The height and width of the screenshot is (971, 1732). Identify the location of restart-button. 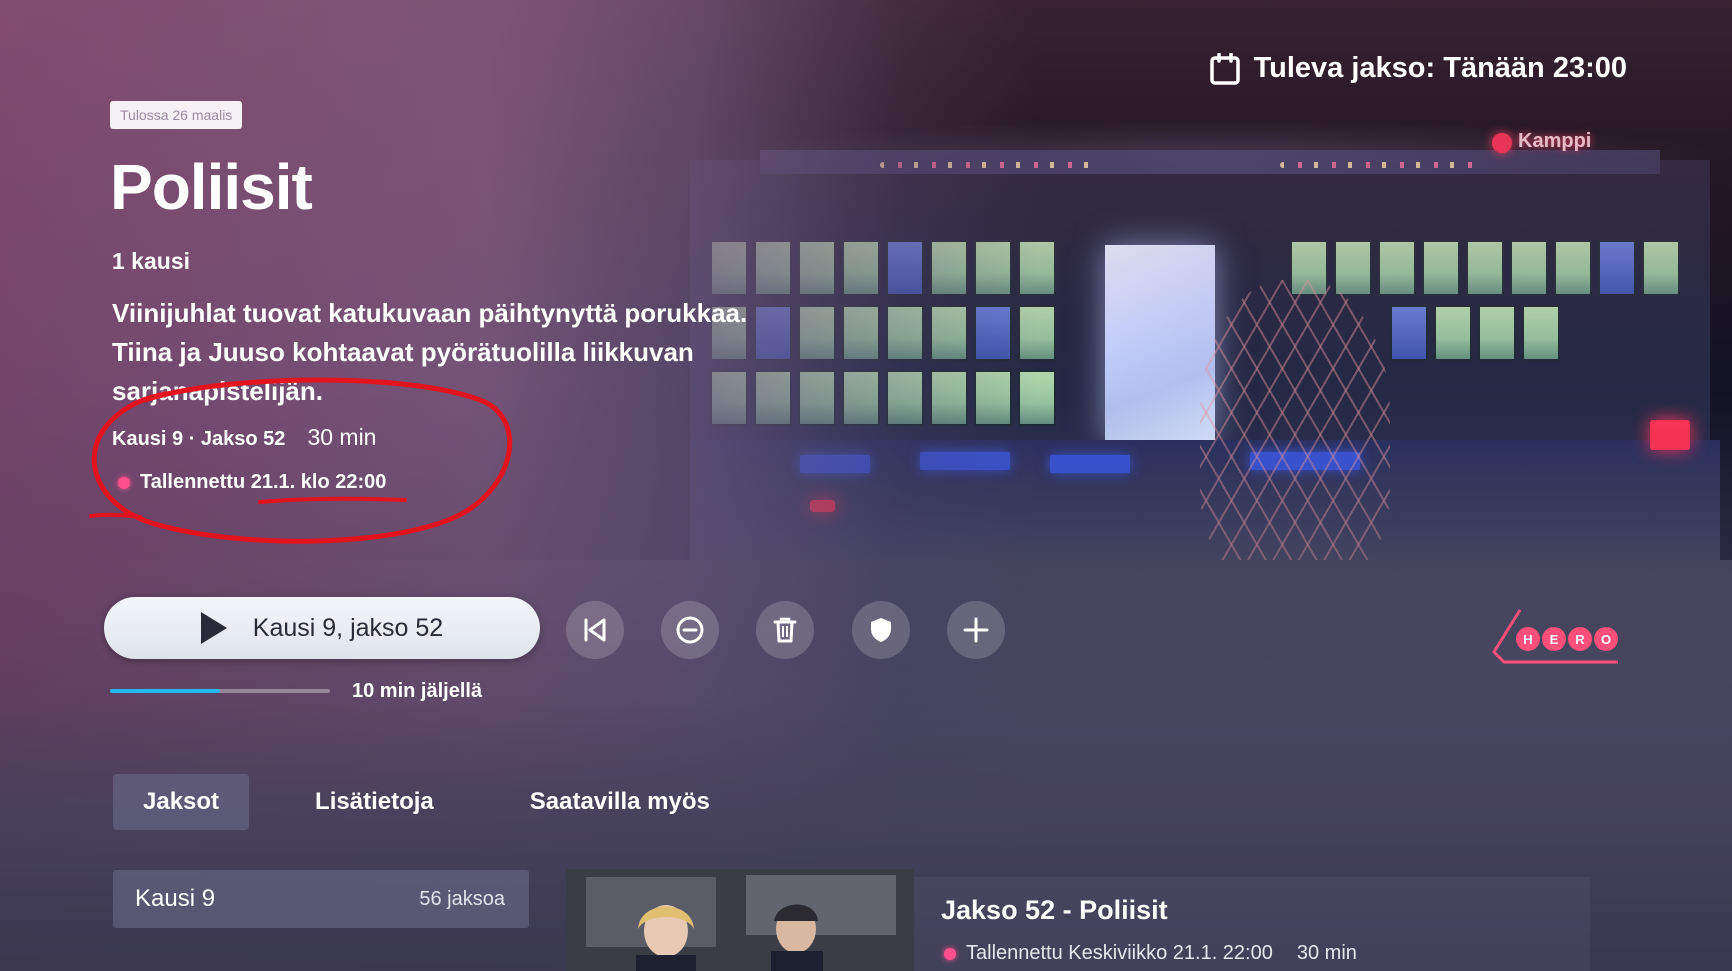
(595, 630).